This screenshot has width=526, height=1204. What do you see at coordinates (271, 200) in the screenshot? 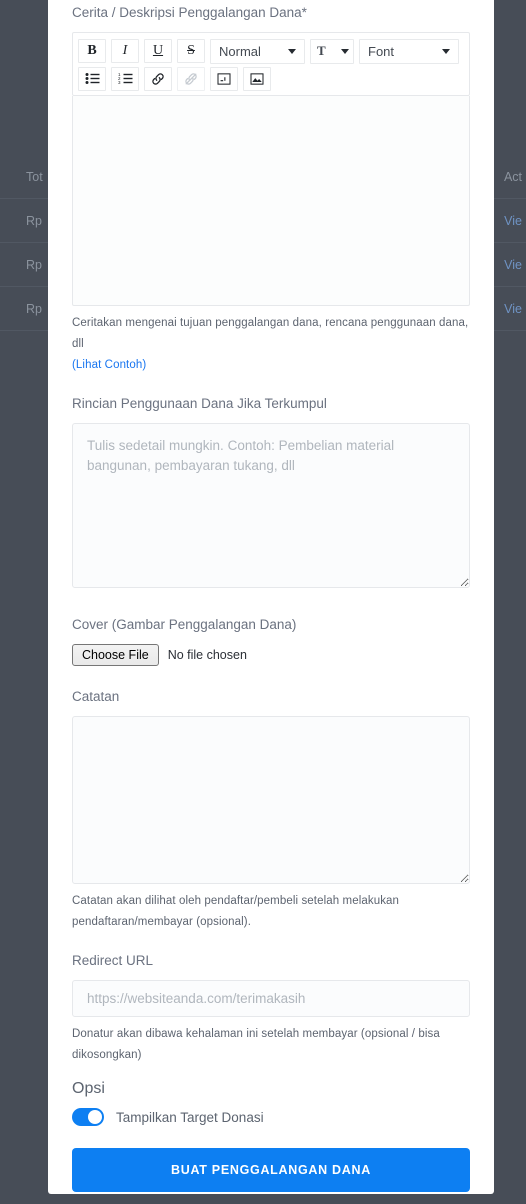
I see `rich-text-content-area` at bounding box center [271, 200].